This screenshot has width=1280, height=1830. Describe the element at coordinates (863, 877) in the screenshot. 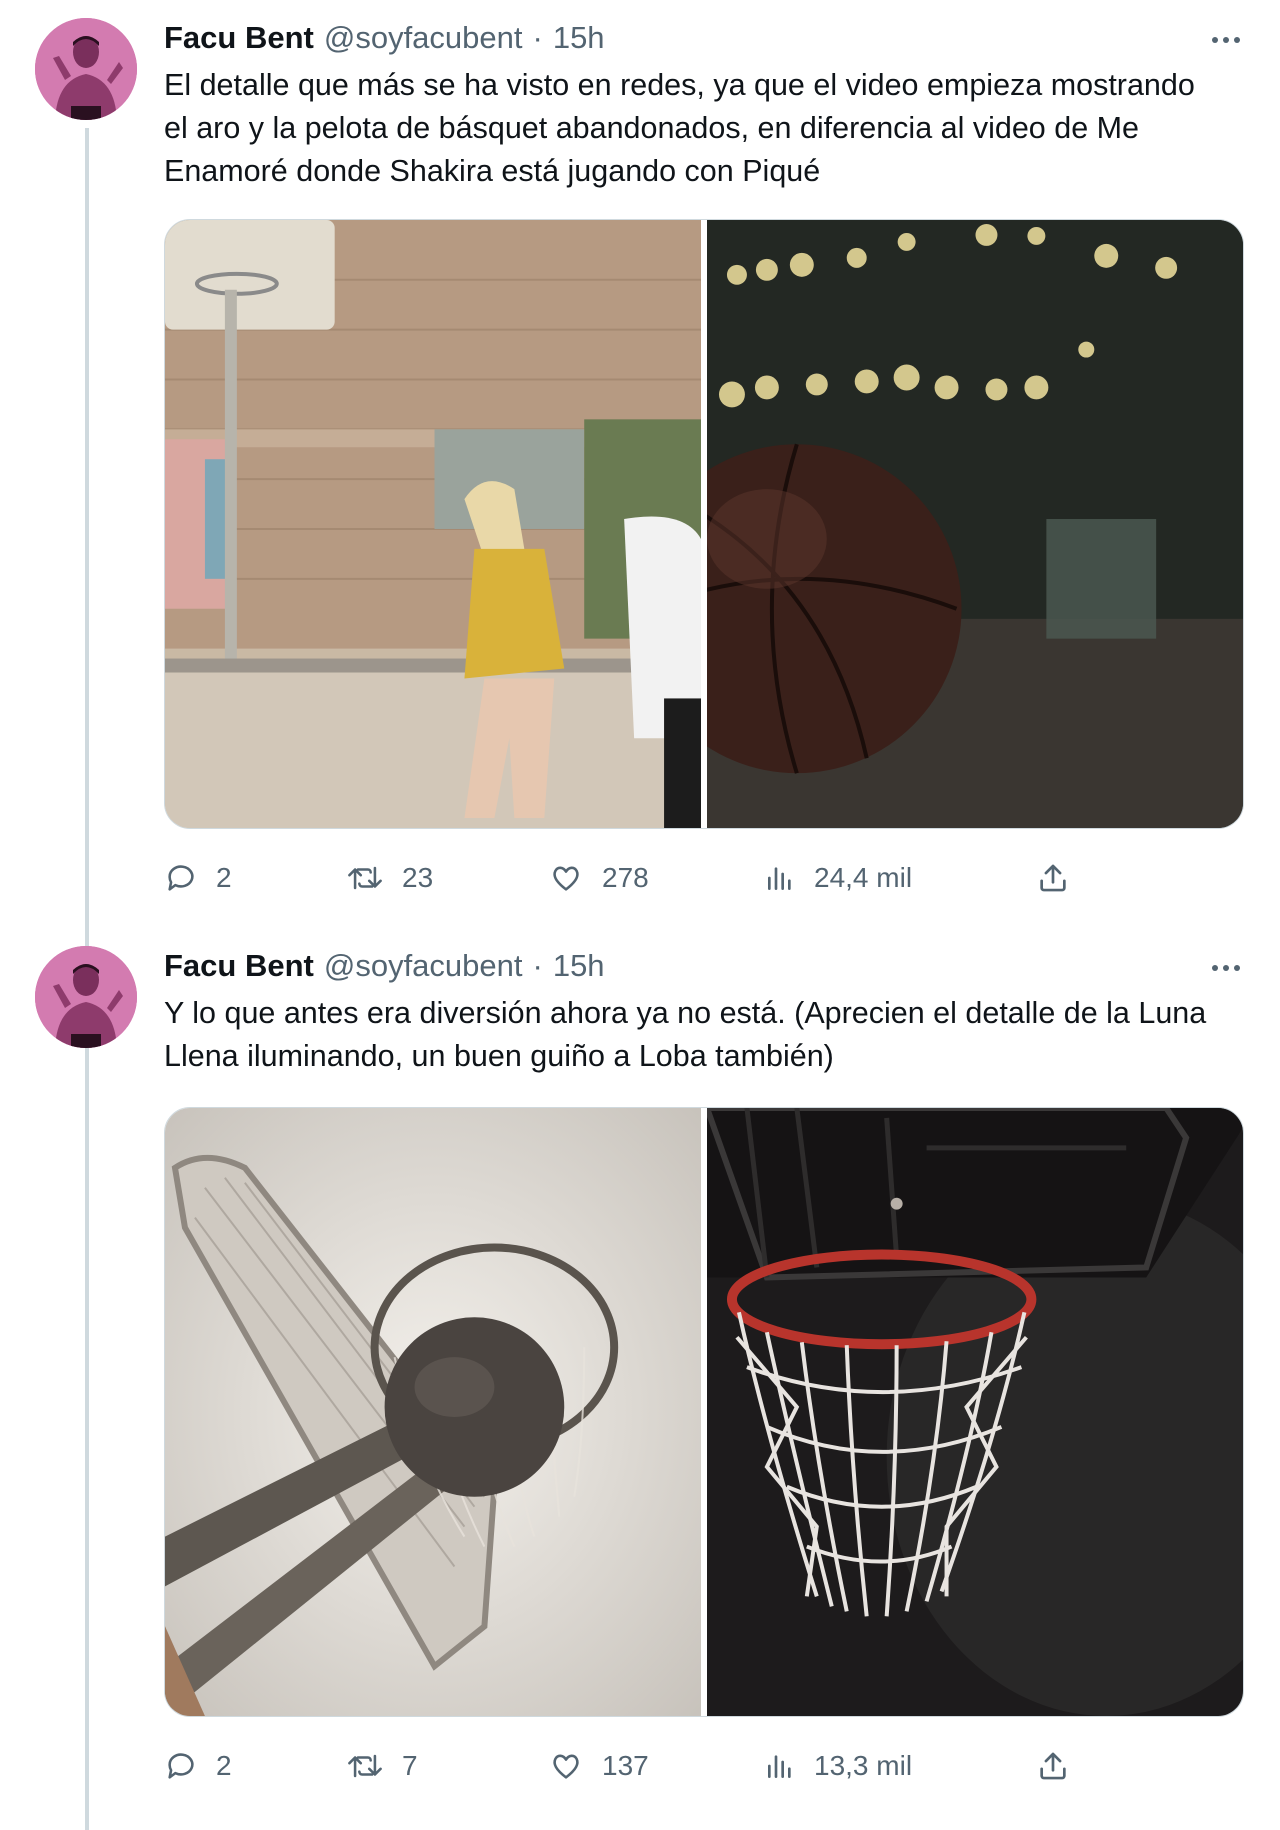

I see `views-count: 24,4 mil` at that location.